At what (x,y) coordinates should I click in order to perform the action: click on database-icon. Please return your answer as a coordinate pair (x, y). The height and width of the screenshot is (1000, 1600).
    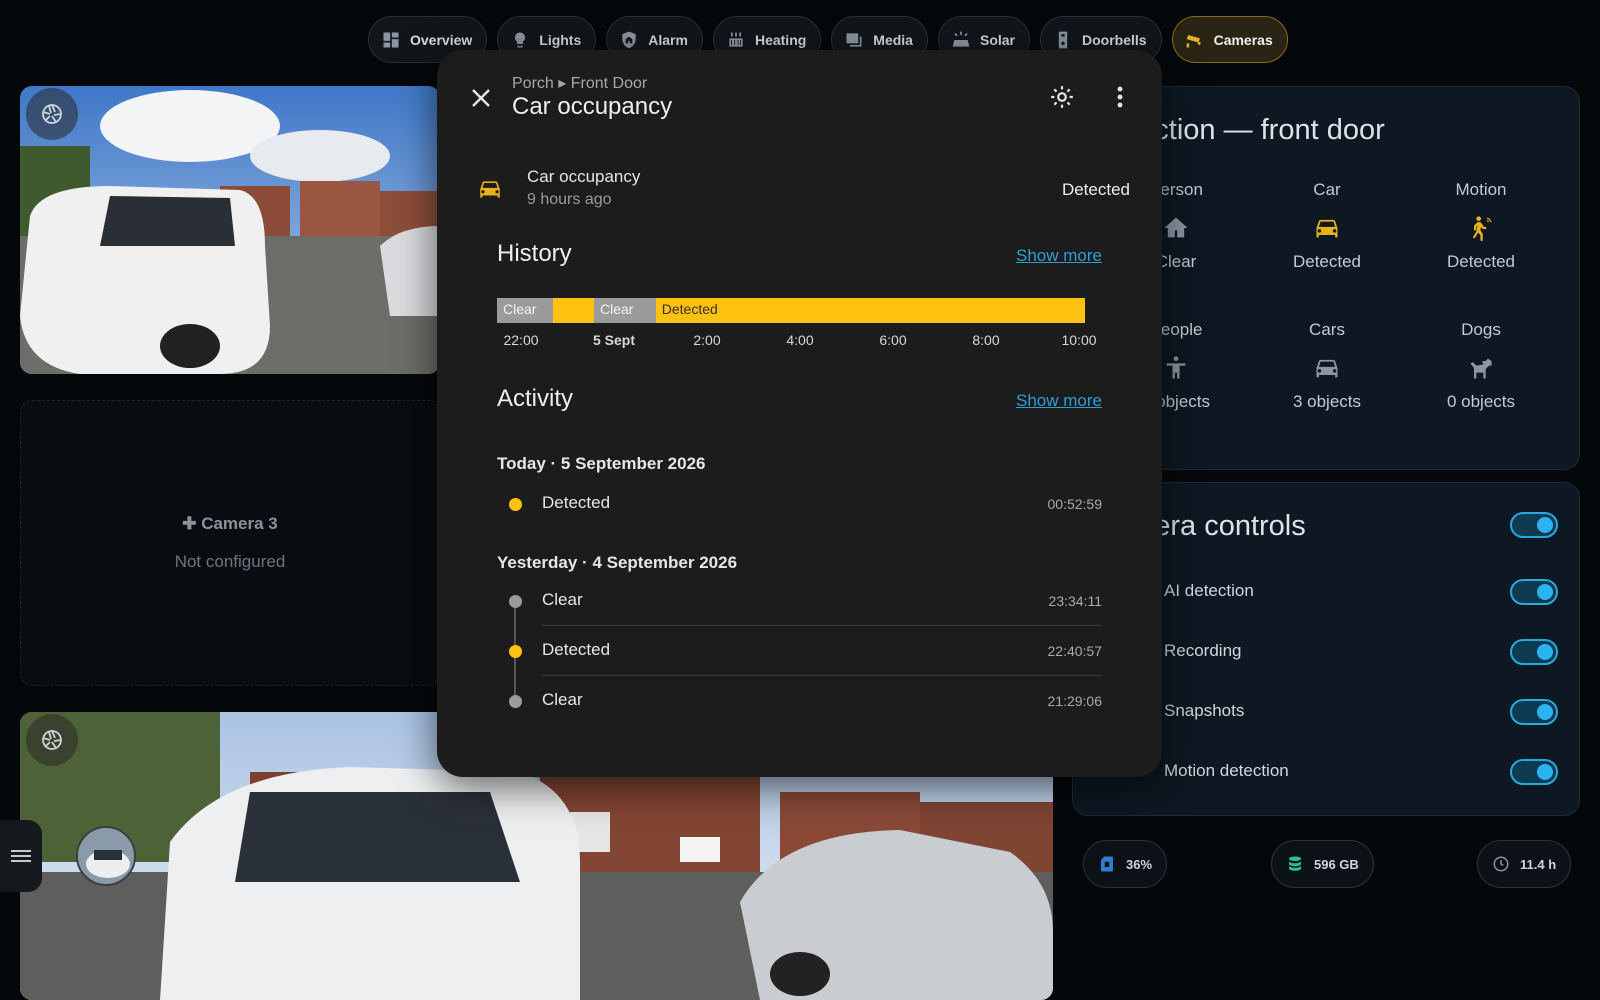
    Looking at the image, I should click on (1295, 863).